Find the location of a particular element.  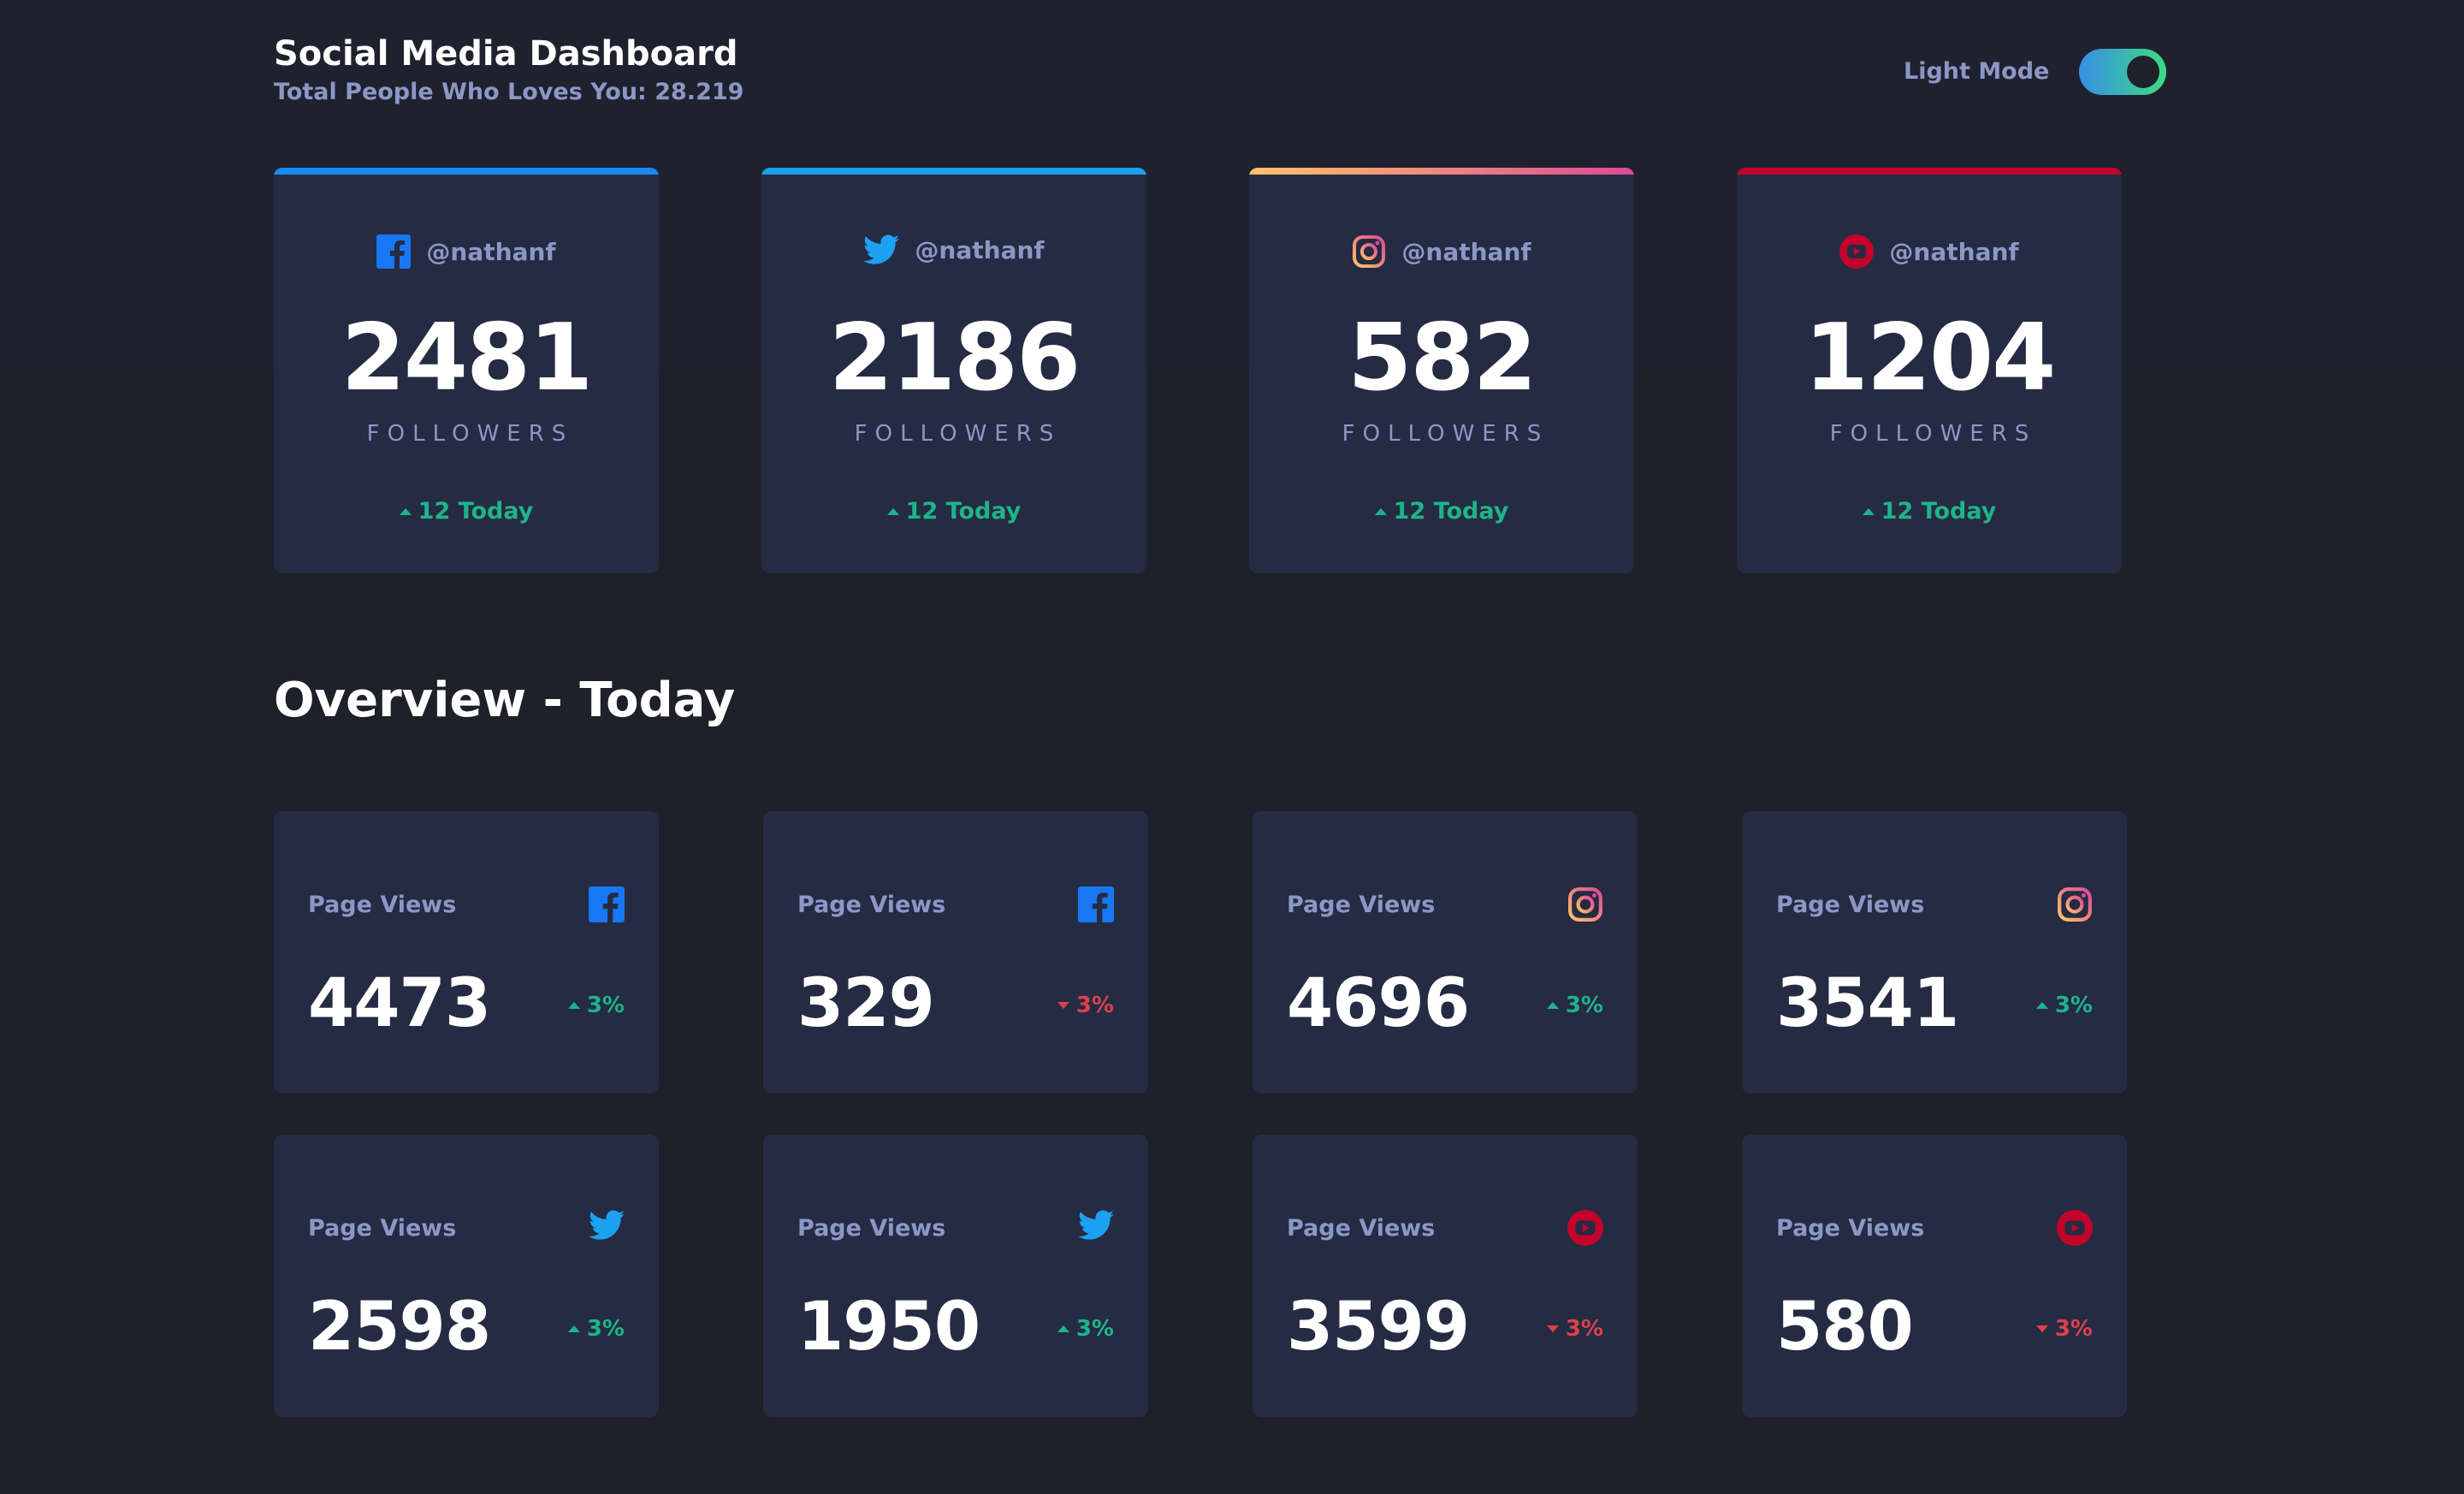

overview-card-facebook-views: Page Views 4473 3% is located at coordinates (466, 952).